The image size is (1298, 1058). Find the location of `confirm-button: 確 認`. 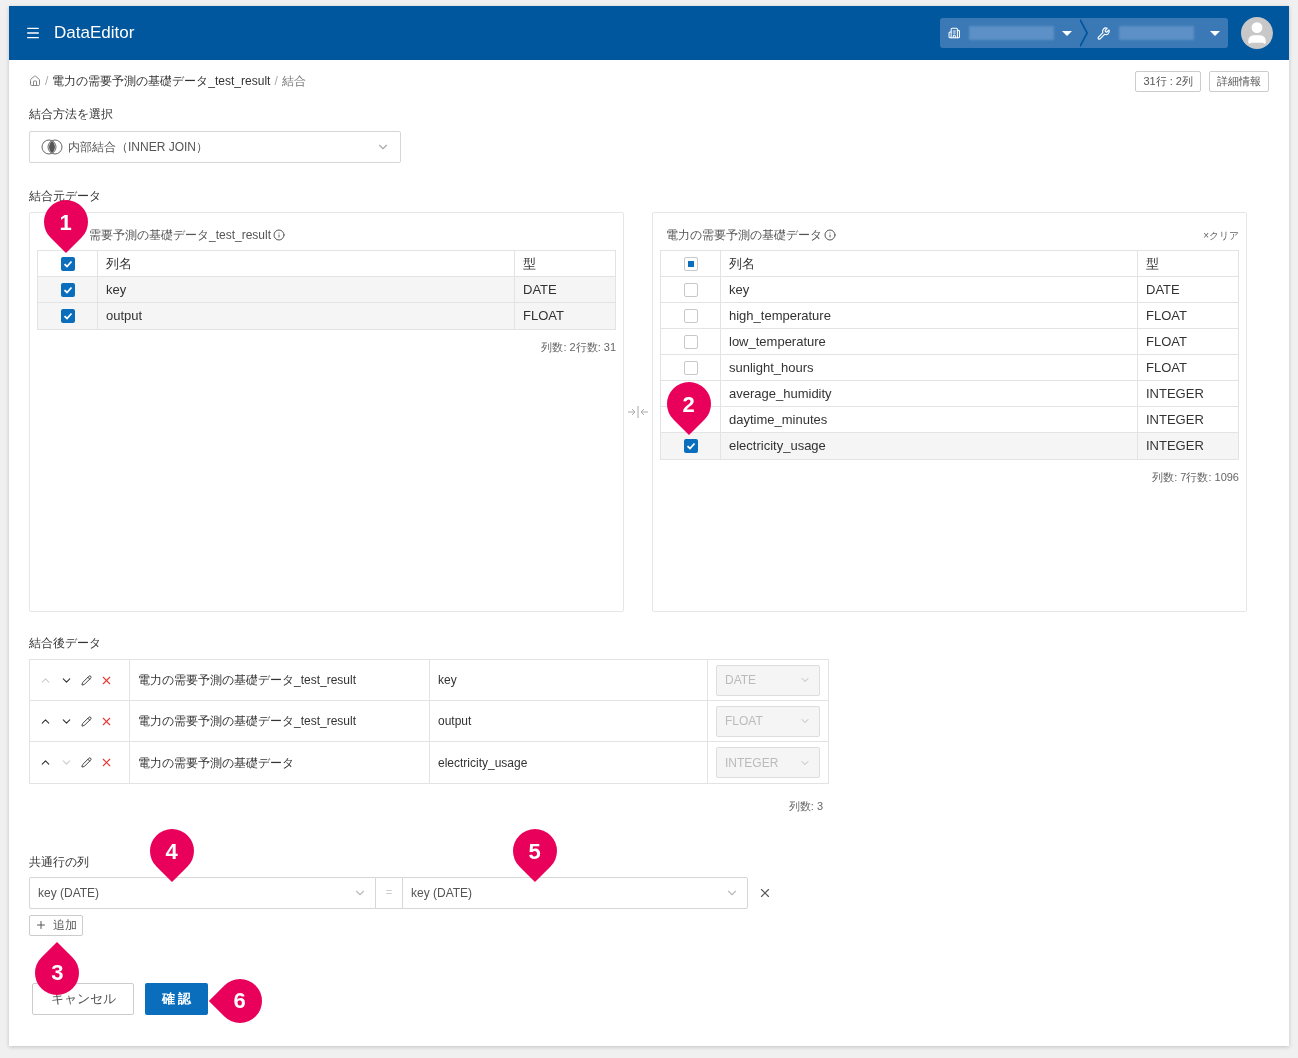

confirm-button: 確 認 is located at coordinates (176, 998).